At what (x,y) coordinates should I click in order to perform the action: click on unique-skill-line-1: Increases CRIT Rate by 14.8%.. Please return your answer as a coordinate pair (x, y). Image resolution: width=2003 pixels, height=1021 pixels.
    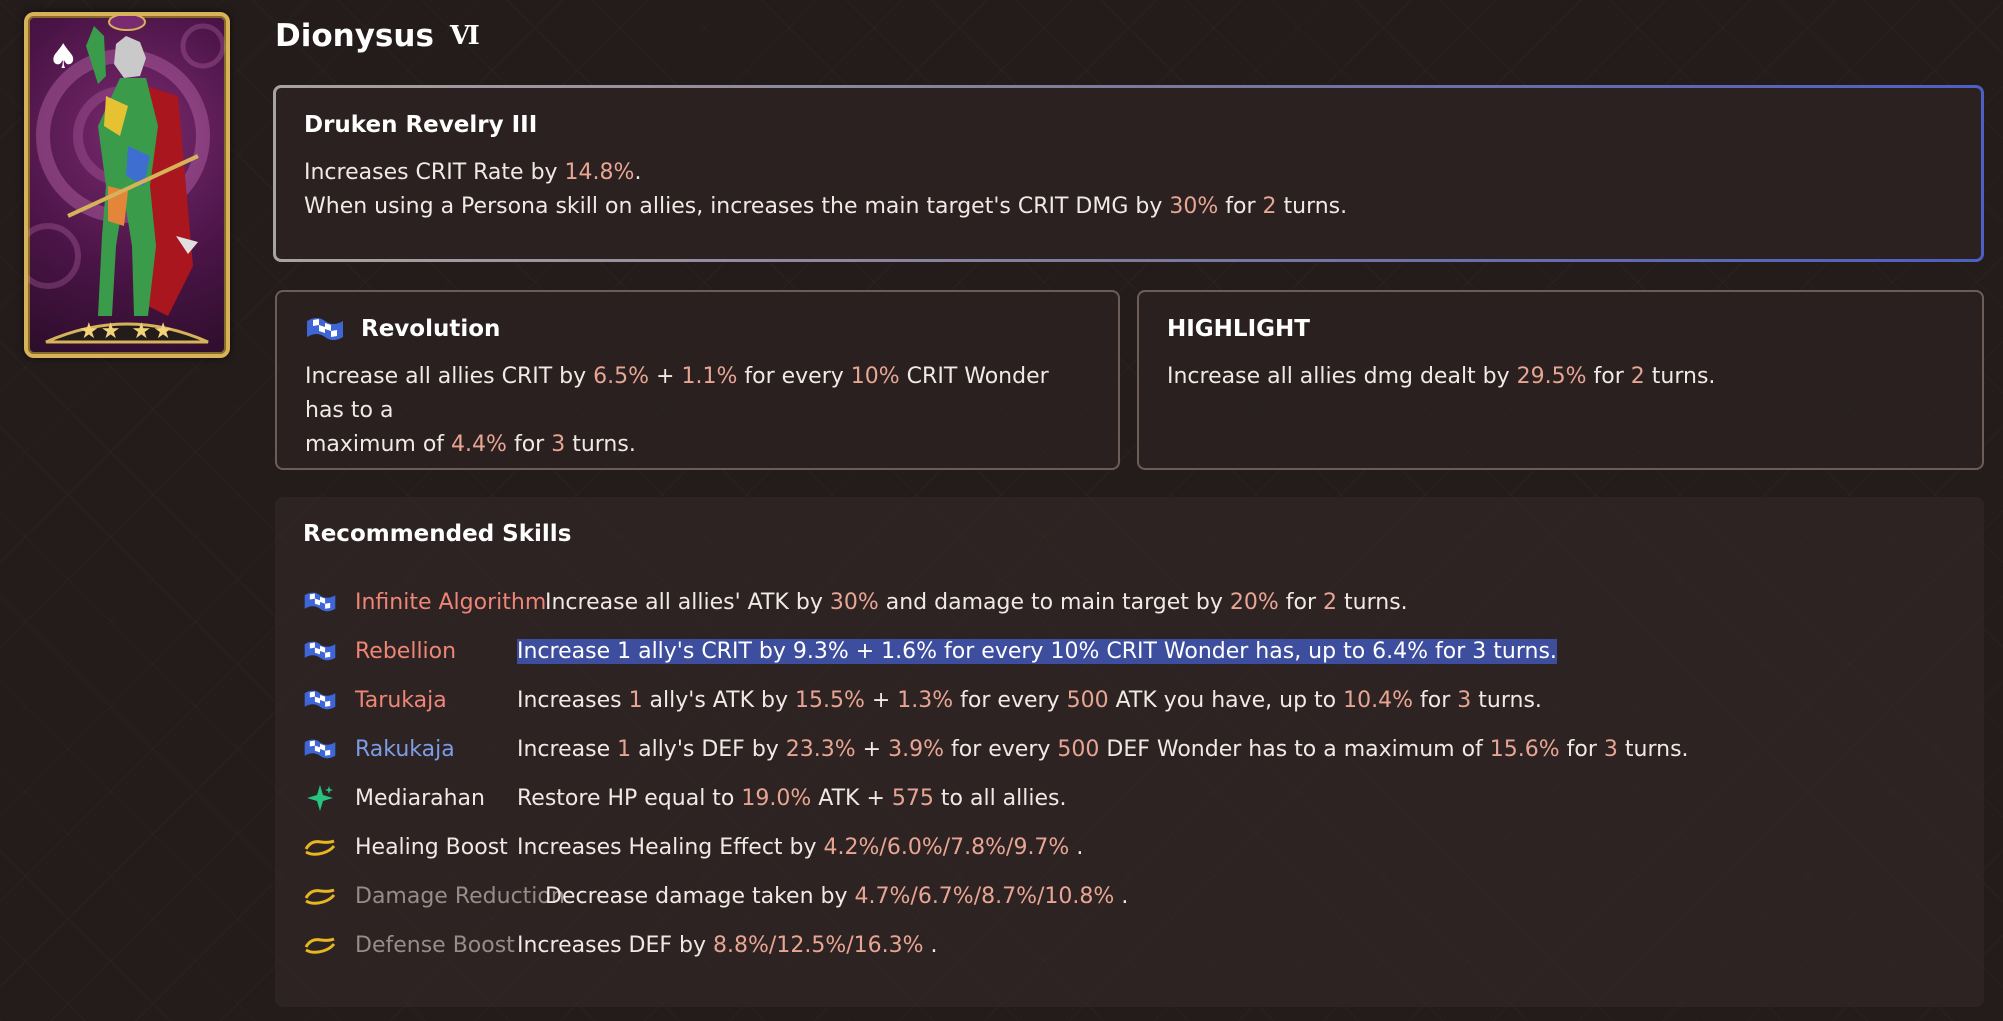
    Looking at the image, I should click on (473, 172).